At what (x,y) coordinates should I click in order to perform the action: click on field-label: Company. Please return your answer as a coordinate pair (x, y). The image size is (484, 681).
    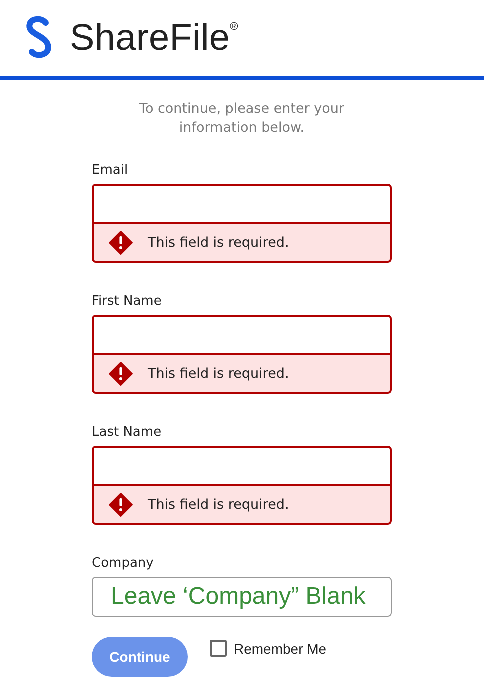
    Looking at the image, I should click on (123, 563).